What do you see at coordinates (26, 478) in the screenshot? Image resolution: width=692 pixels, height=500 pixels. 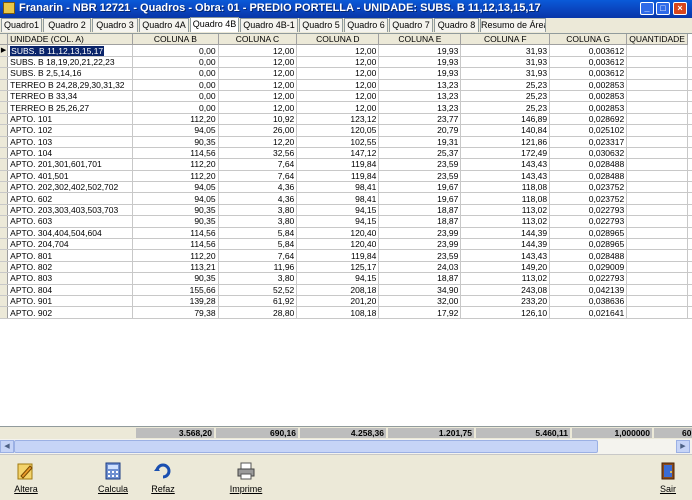 I see `altera-button: Altera` at bounding box center [26, 478].